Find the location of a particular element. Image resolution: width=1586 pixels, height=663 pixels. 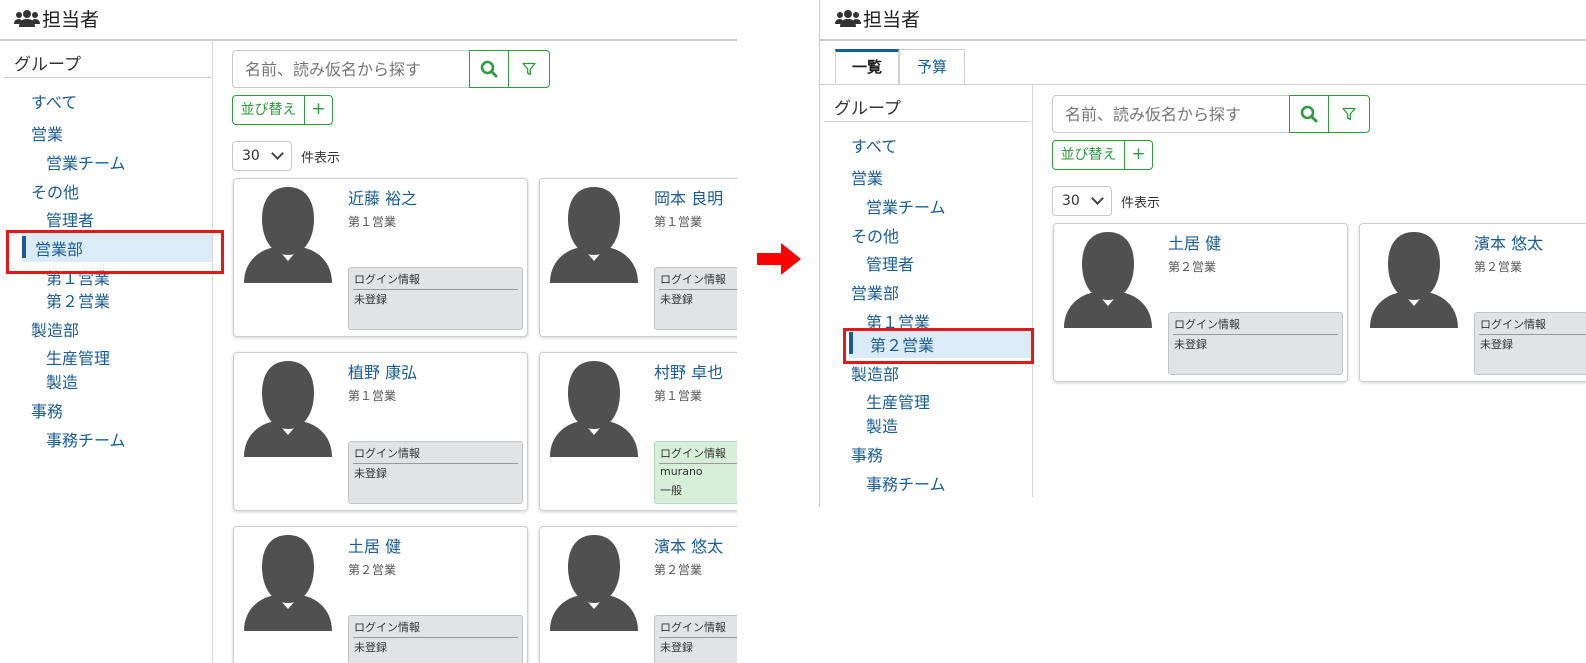

tree-item: 第２営業 is located at coordinates (78, 300).